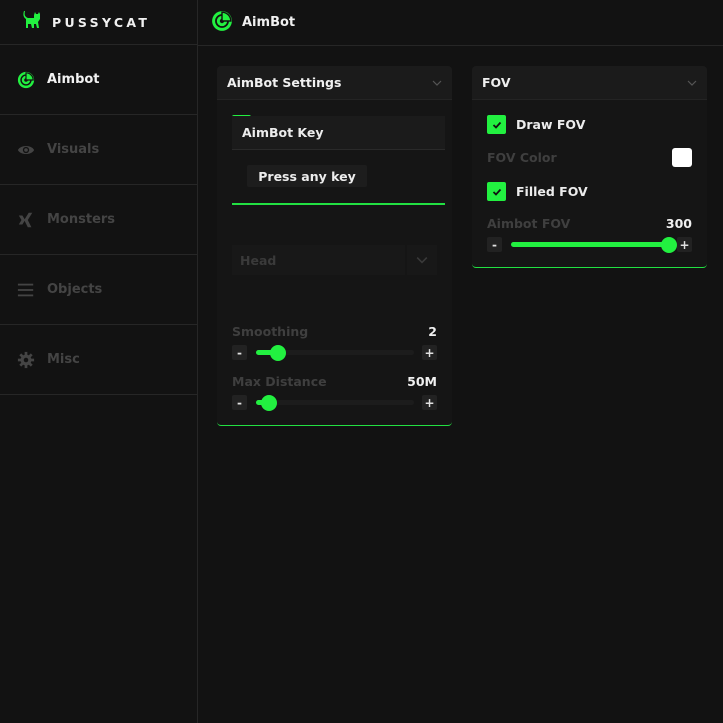 The image size is (723, 723). What do you see at coordinates (284, 82) in the screenshot?
I see `card-title: AimBot Settings` at bounding box center [284, 82].